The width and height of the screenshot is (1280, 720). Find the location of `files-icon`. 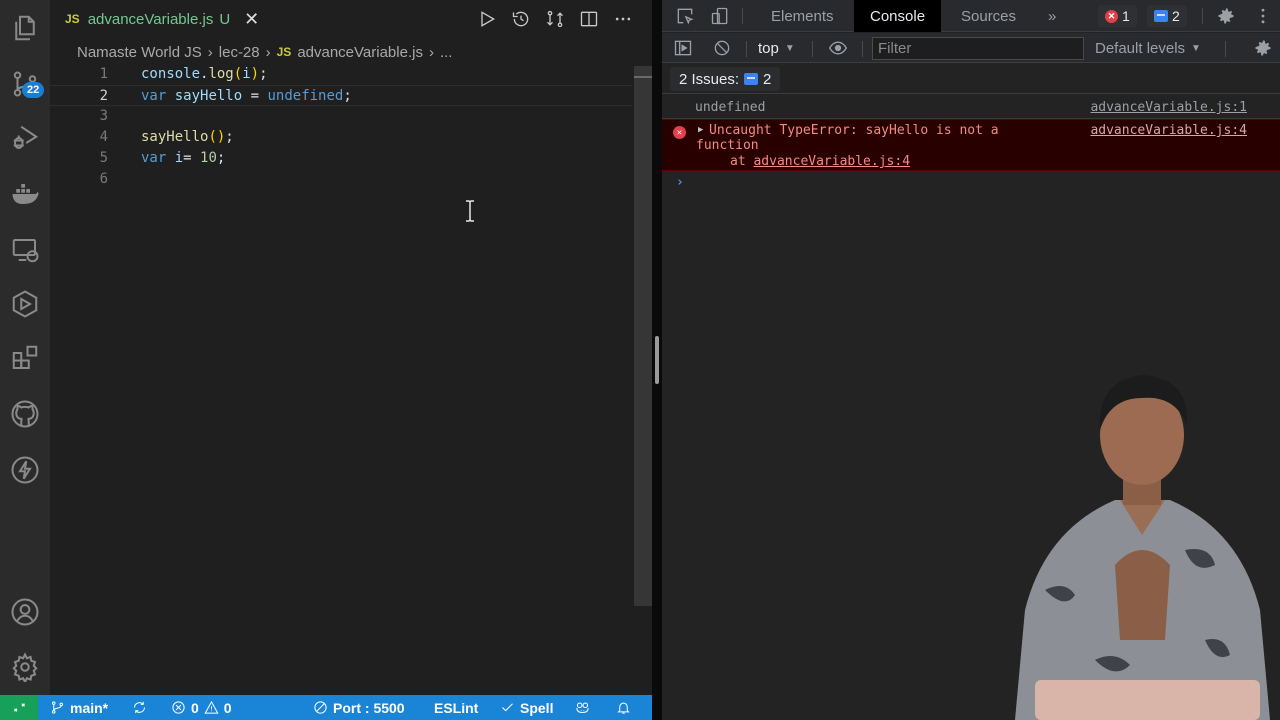

files-icon is located at coordinates (25, 28).